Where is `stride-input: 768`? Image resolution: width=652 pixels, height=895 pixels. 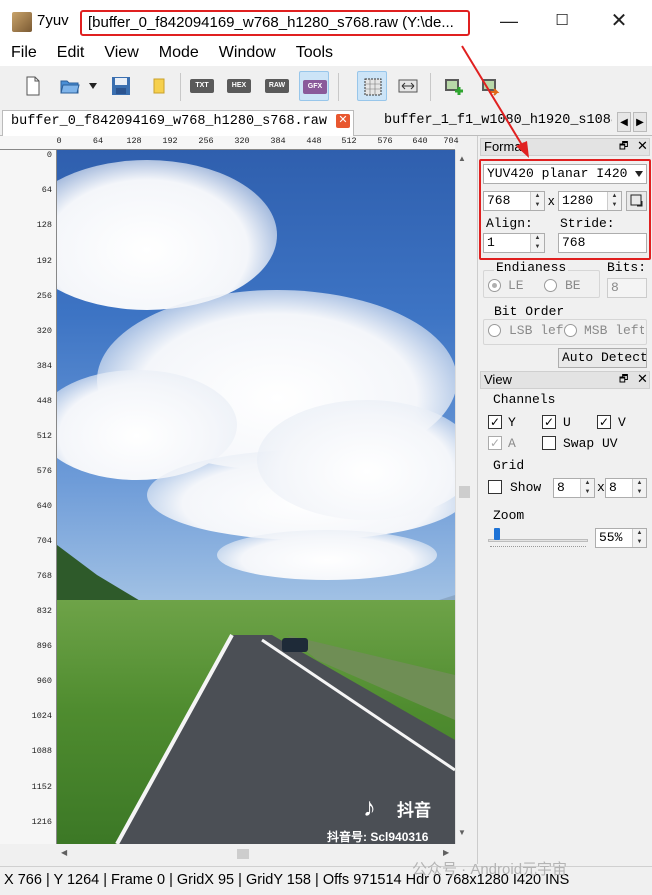
stride-input: 768 is located at coordinates (602, 243).